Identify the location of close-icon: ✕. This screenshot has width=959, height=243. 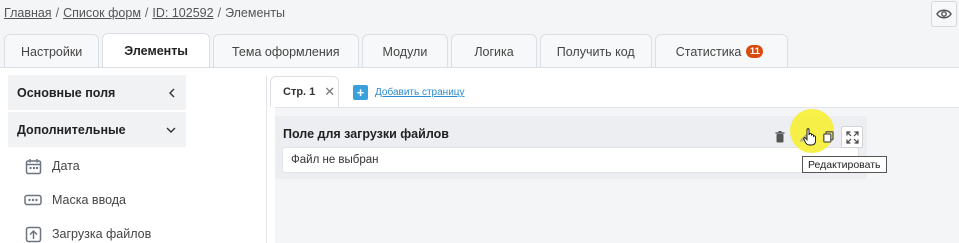
(329, 92).